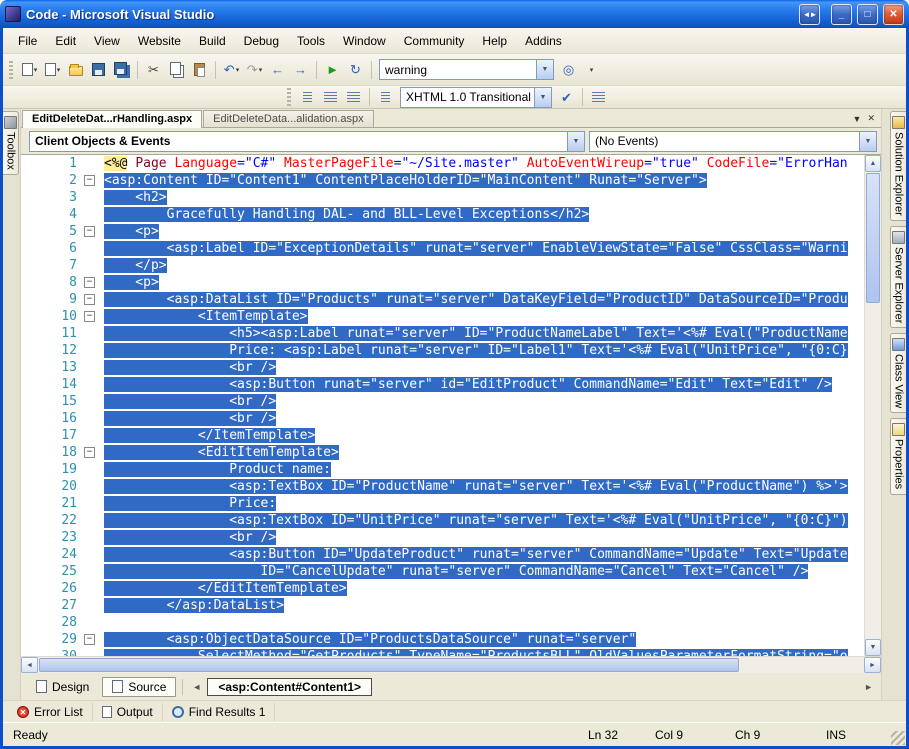 This screenshot has height=749, width=909. Describe the element at coordinates (494, 41) in the screenshot. I see `menu-help: Help` at that location.